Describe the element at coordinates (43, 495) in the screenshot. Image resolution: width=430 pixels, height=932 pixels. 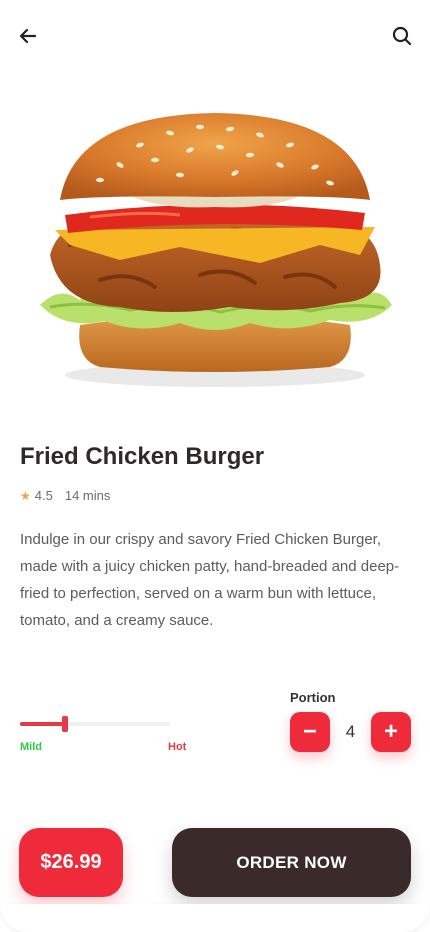
I see `rating-value: 4.5` at that location.